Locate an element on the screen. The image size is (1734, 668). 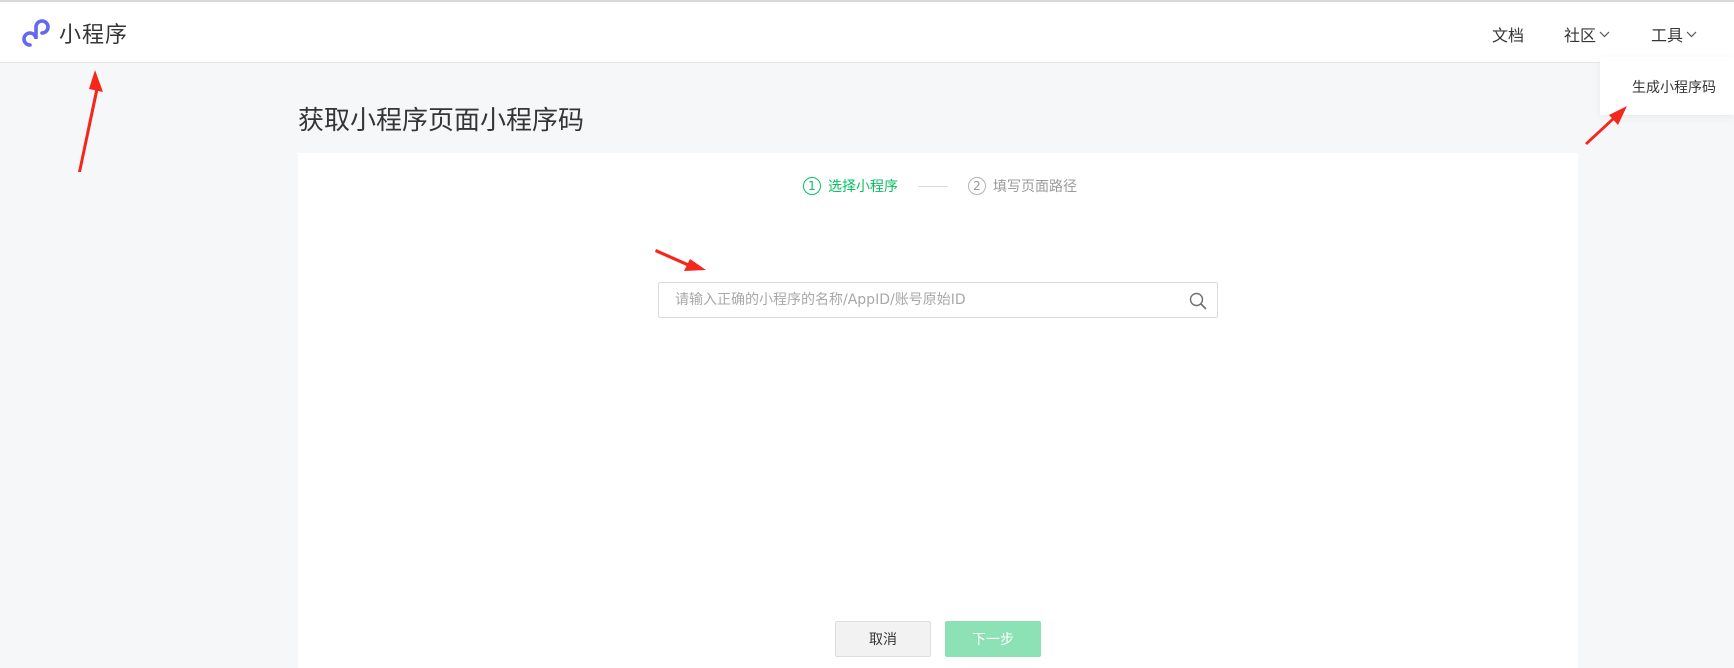
next-step-button: 下一步 is located at coordinates (993, 639).